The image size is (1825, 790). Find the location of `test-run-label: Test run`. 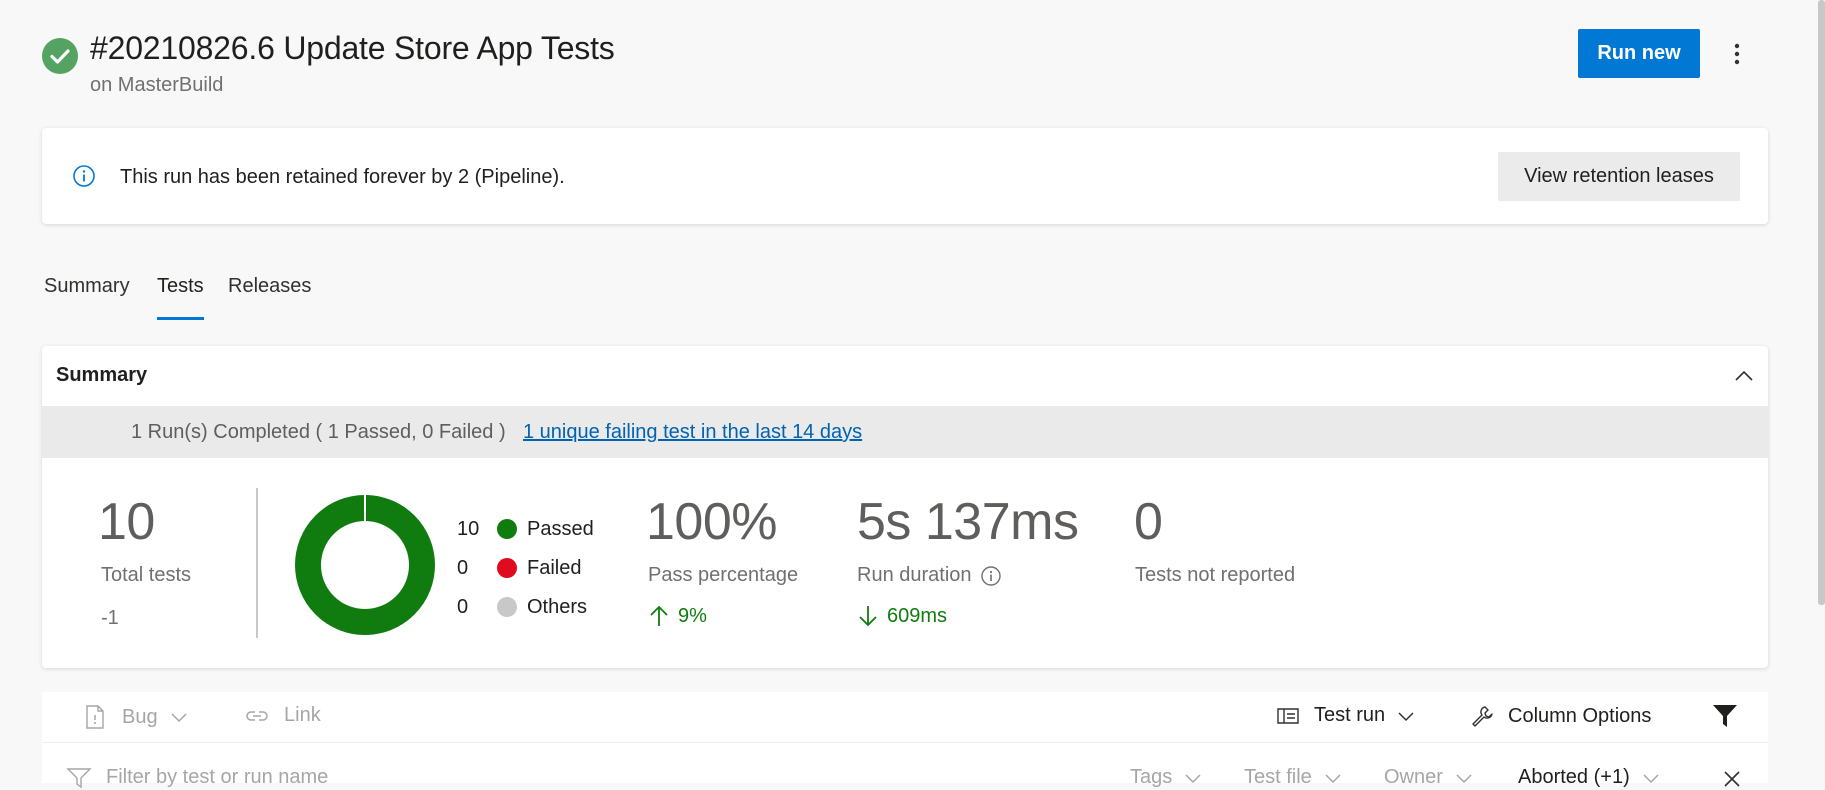

test-run-label: Test run is located at coordinates (1350, 715).